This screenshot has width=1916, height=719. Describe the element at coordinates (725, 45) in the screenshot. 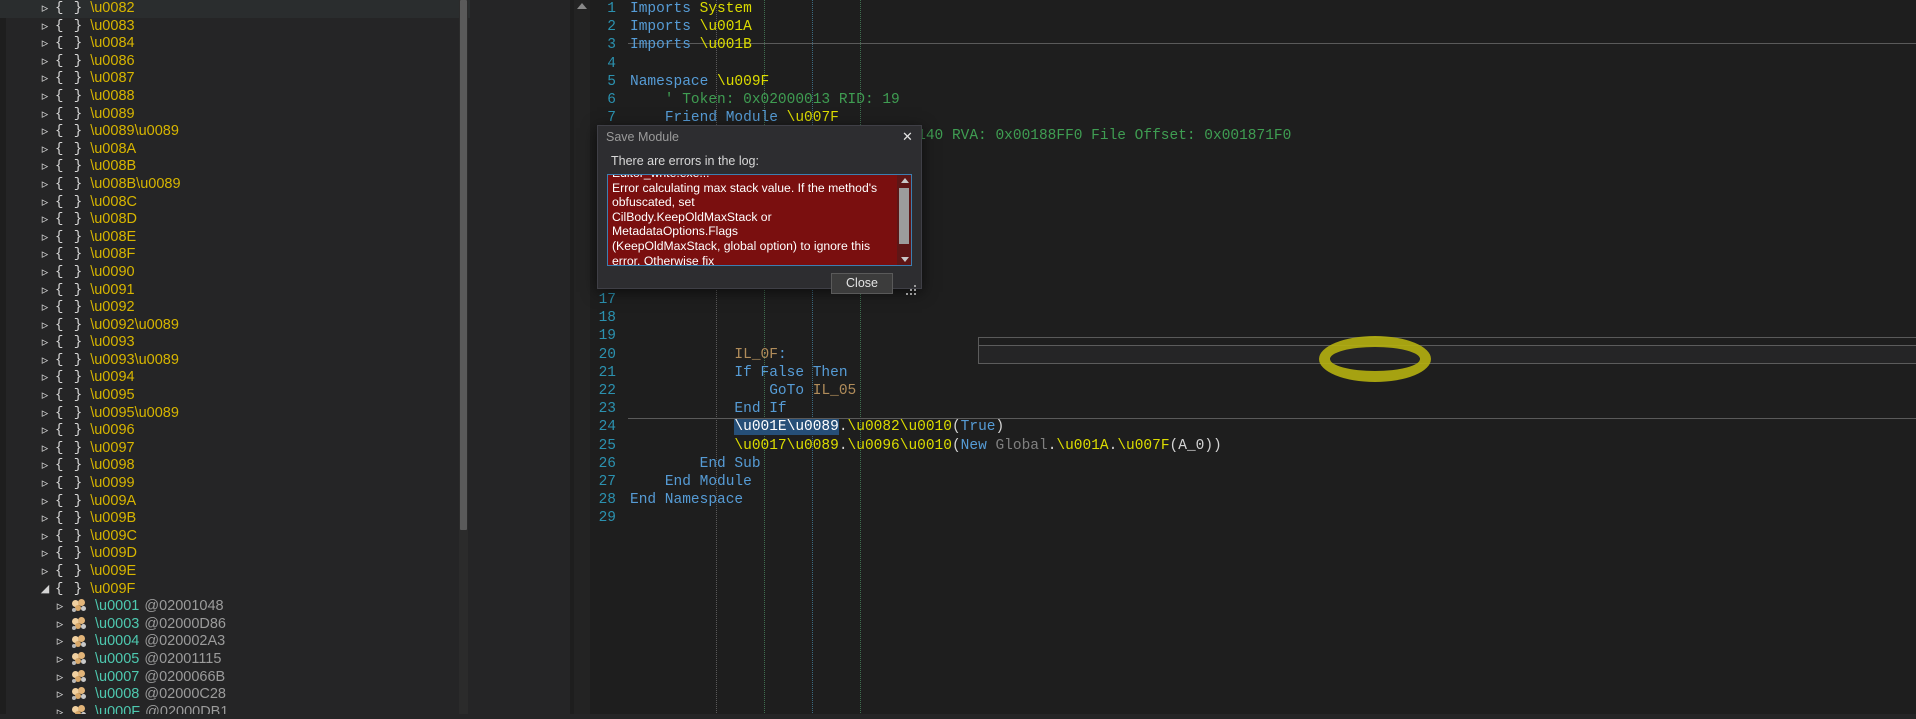

I see `code-token: \u001B` at that location.